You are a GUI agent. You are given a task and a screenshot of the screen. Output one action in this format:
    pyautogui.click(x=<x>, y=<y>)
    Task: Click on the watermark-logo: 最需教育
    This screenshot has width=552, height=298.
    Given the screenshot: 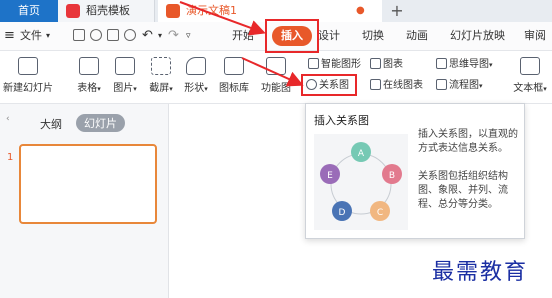 What is the action you would take?
    pyautogui.click(x=480, y=272)
    